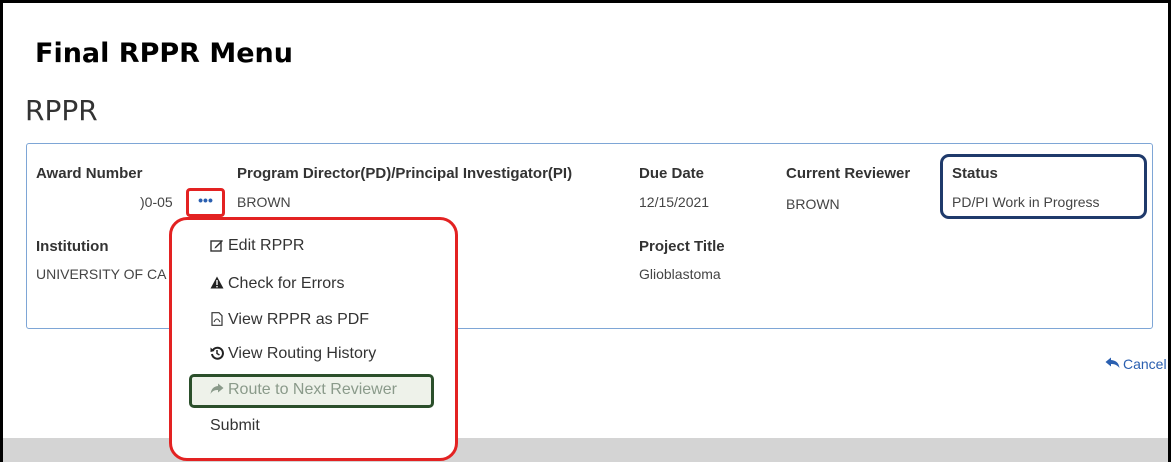 This screenshot has width=1171, height=462. What do you see at coordinates (217, 246) in the screenshot?
I see `edit-icon` at bounding box center [217, 246].